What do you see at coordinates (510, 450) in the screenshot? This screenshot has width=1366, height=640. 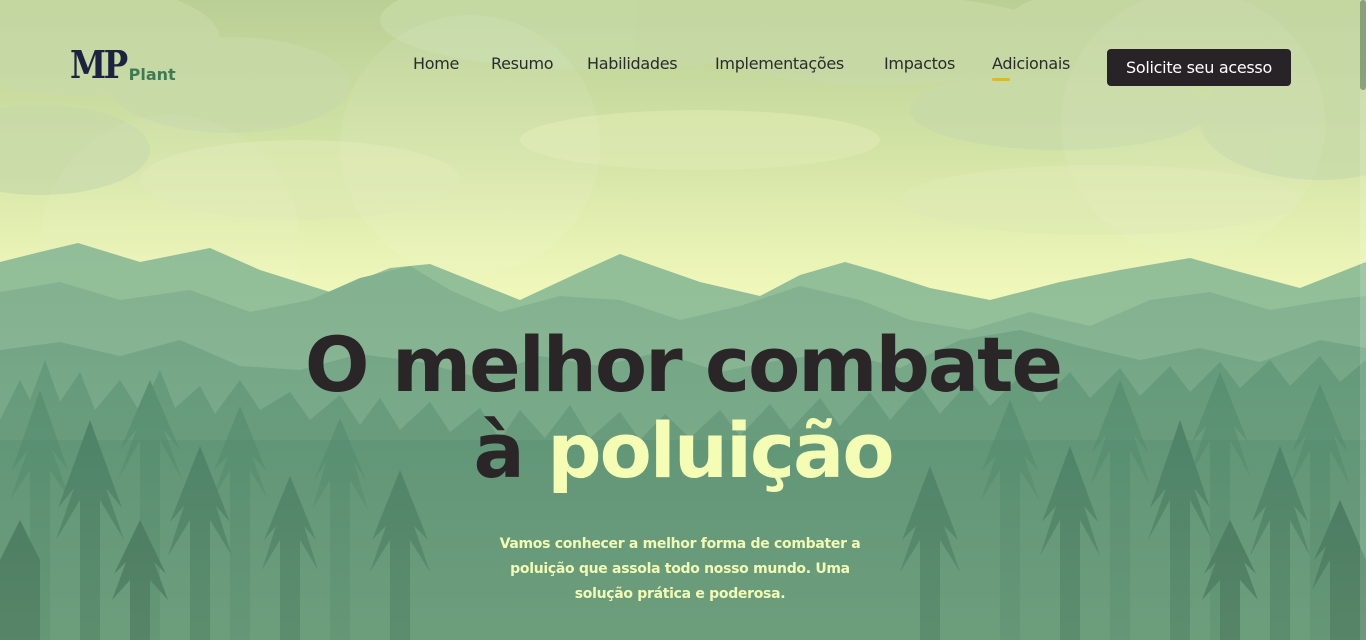 I see `headline-prefix: à` at bounding box center [510, 450].